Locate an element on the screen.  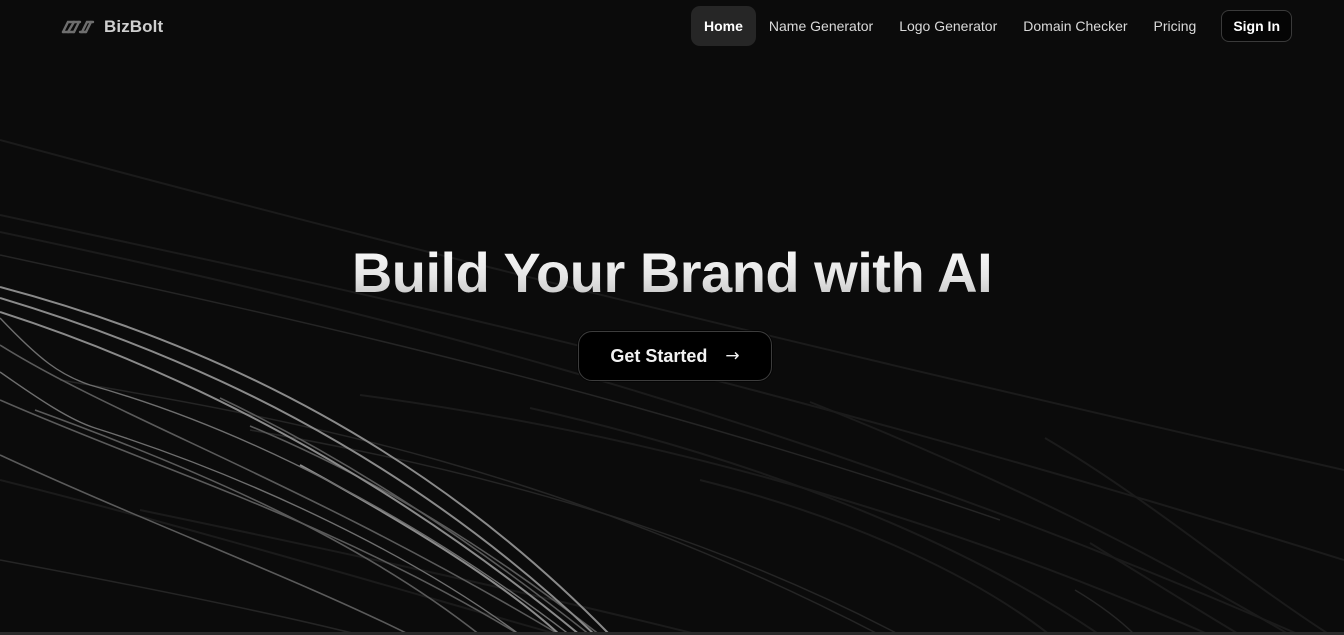
arrow-right-icon: → is located at coordinates (732, 356).